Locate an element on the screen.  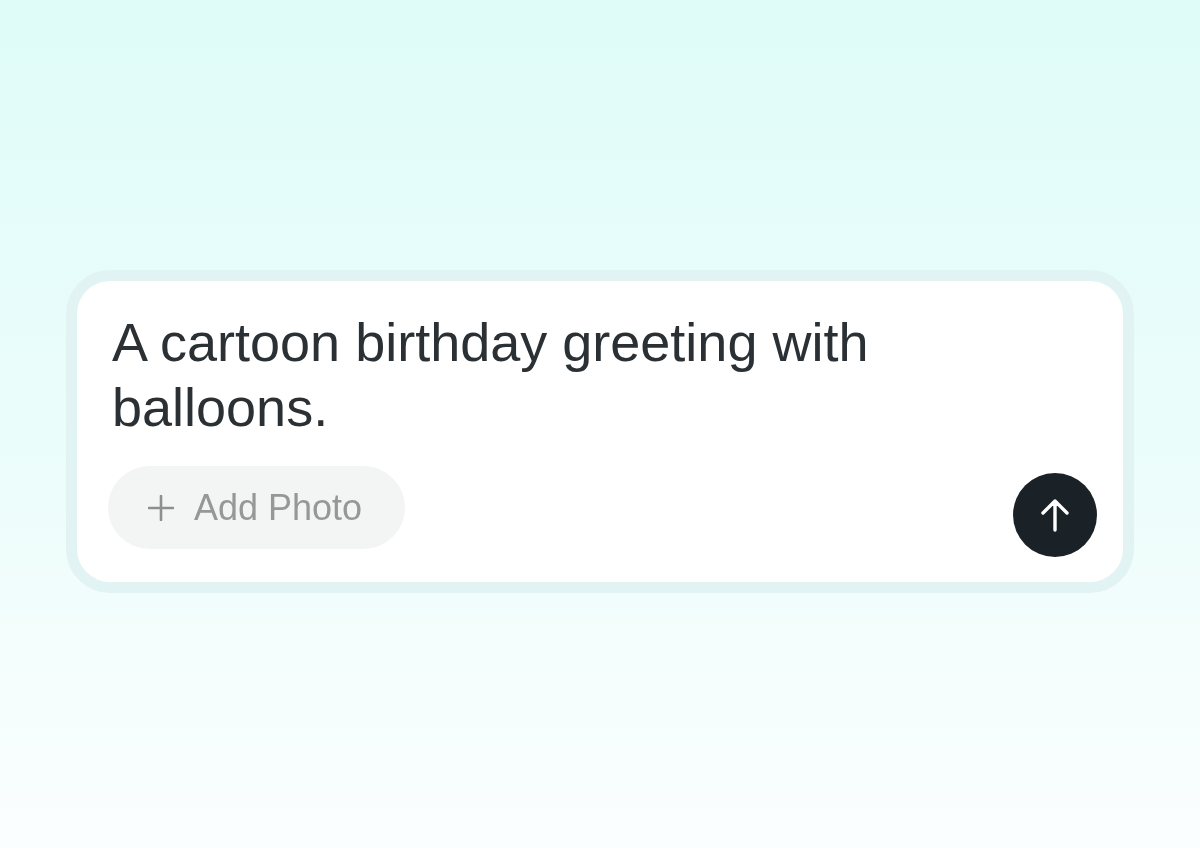
prompt-field: A cartoon birthday greeting with balloons. is located at coordinates (520, 375).